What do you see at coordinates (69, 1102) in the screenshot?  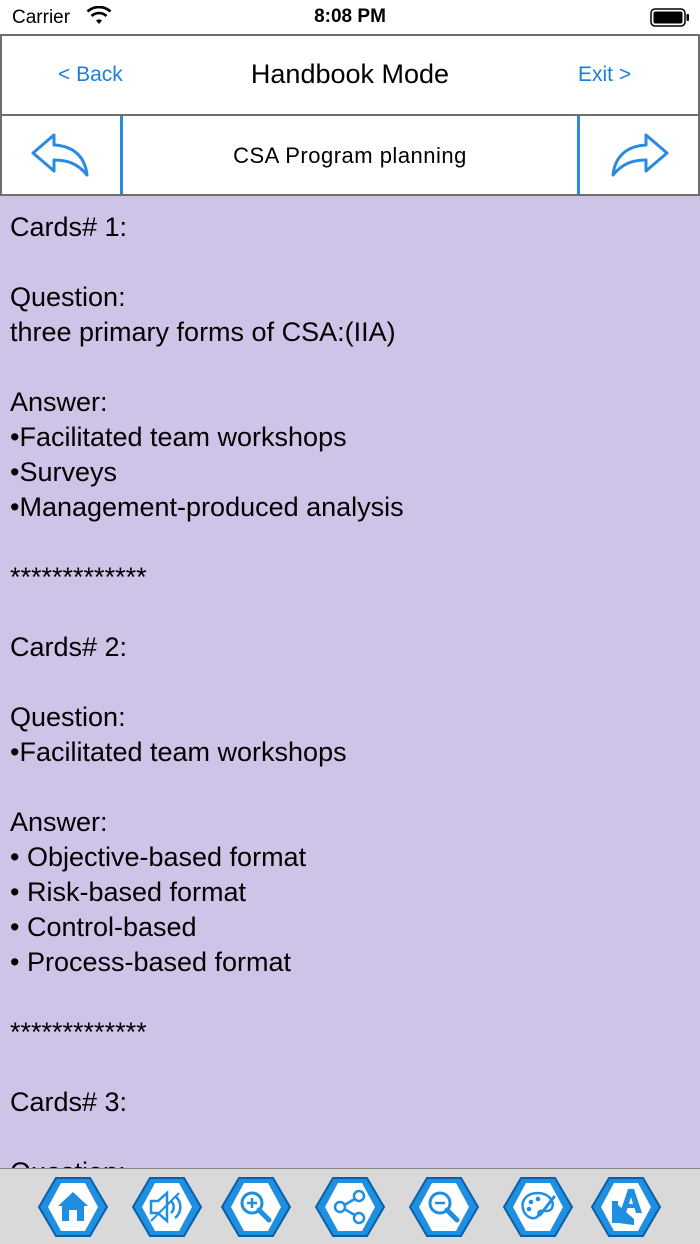 I see `content-line: Cards# 3:` at bounding box center [69, 1102].